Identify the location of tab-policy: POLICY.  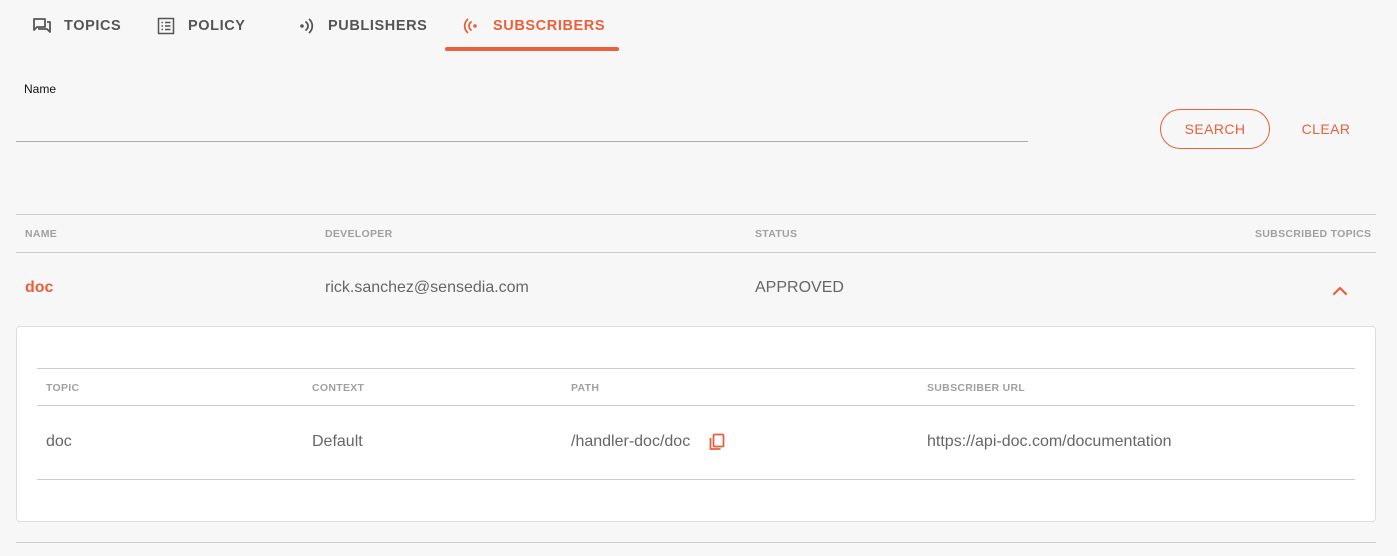
(210, 26).